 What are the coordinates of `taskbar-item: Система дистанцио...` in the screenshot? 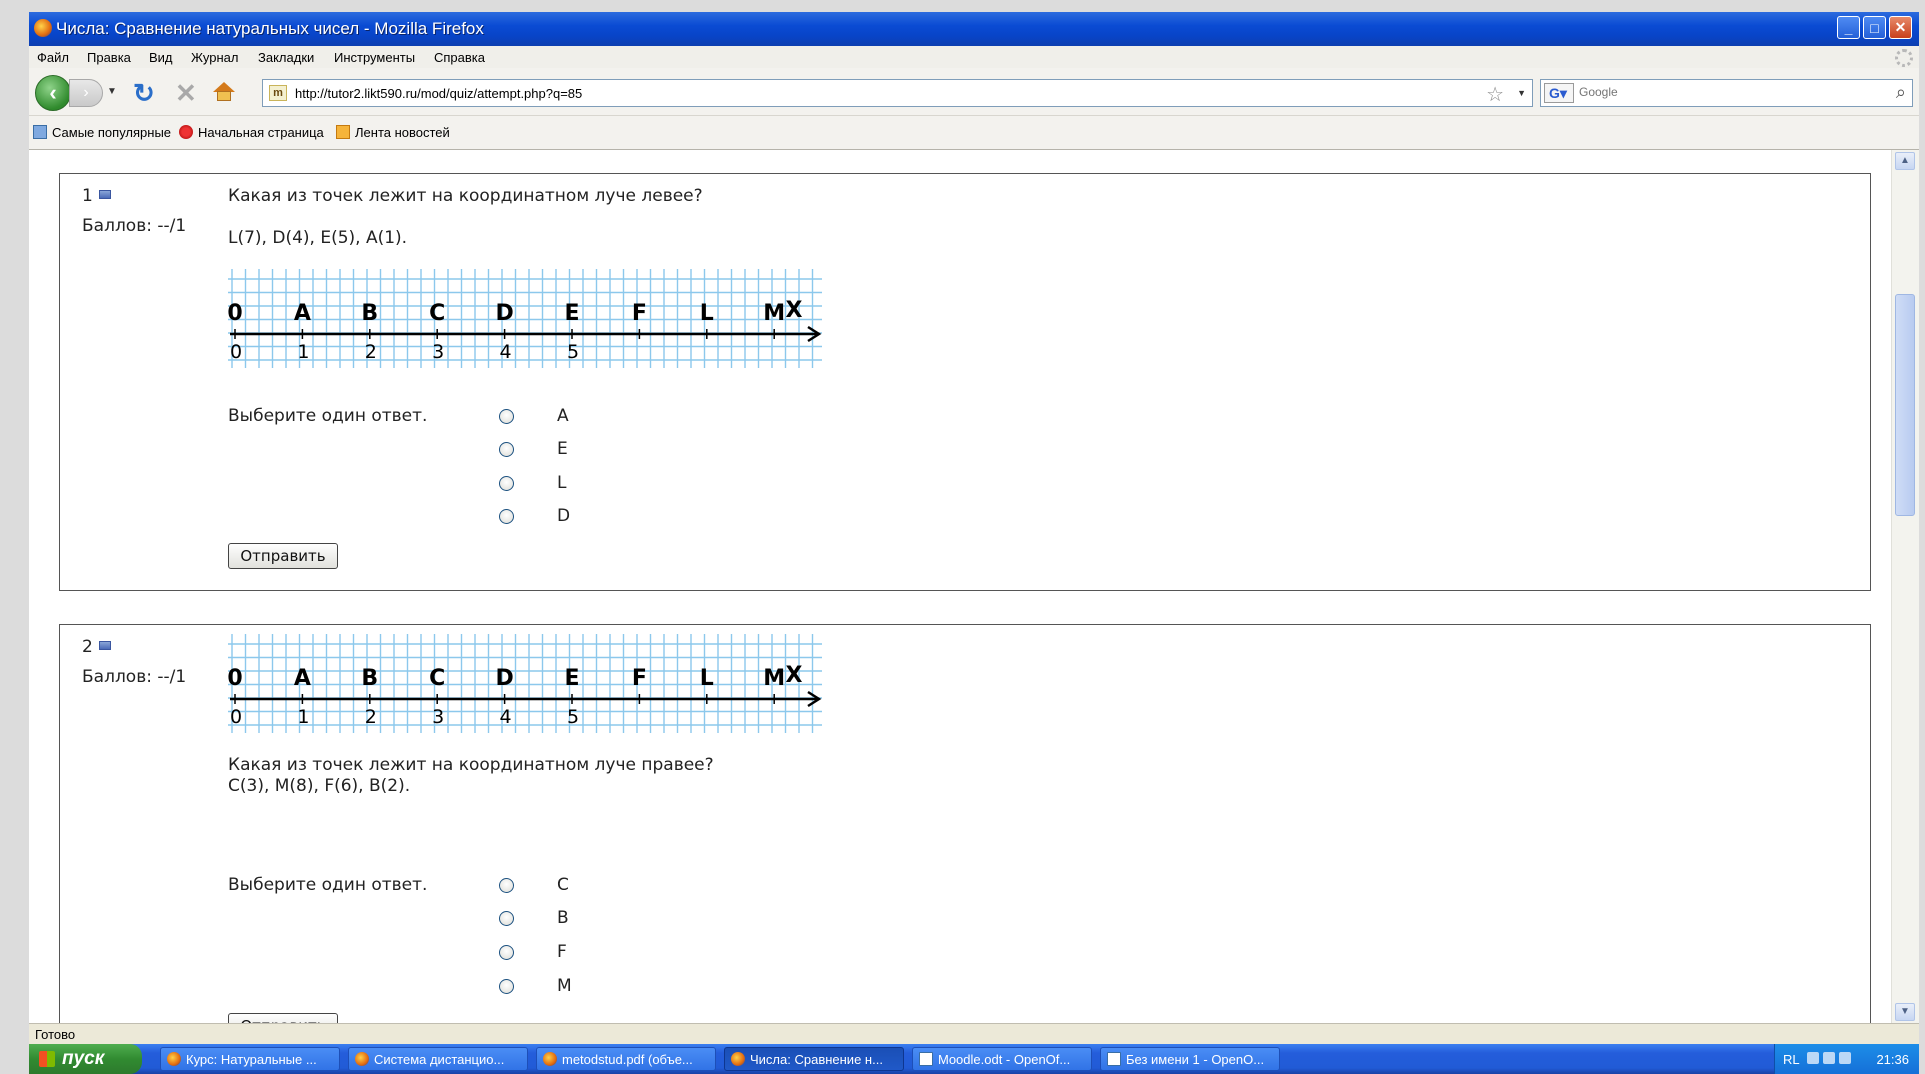 It's located at (438, 1059).